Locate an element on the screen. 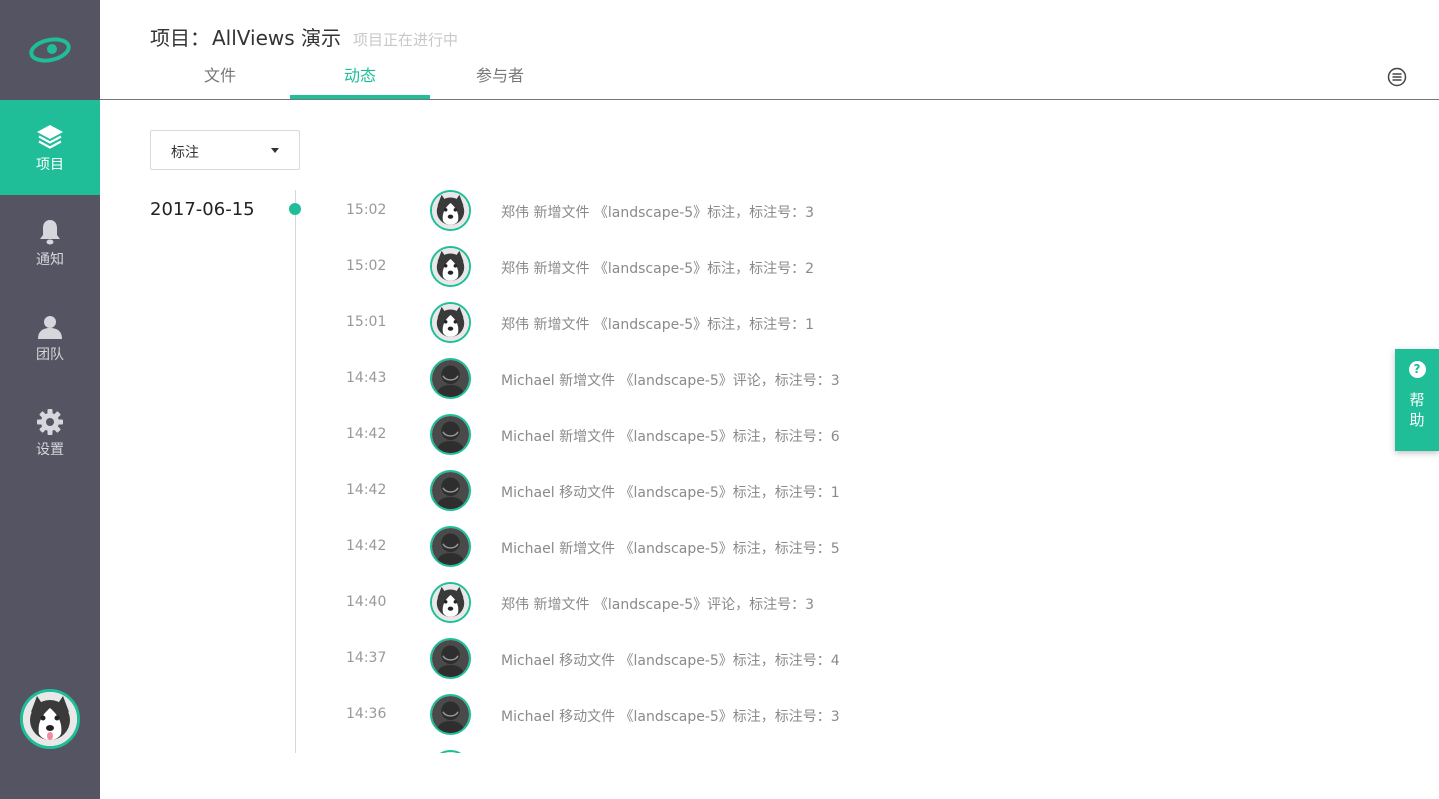 This screenshot has width=1439, height=799. activity-description: Michael 移动文件 《landscape-5》标注，标注号：4 is located at coordinates (670, 661).